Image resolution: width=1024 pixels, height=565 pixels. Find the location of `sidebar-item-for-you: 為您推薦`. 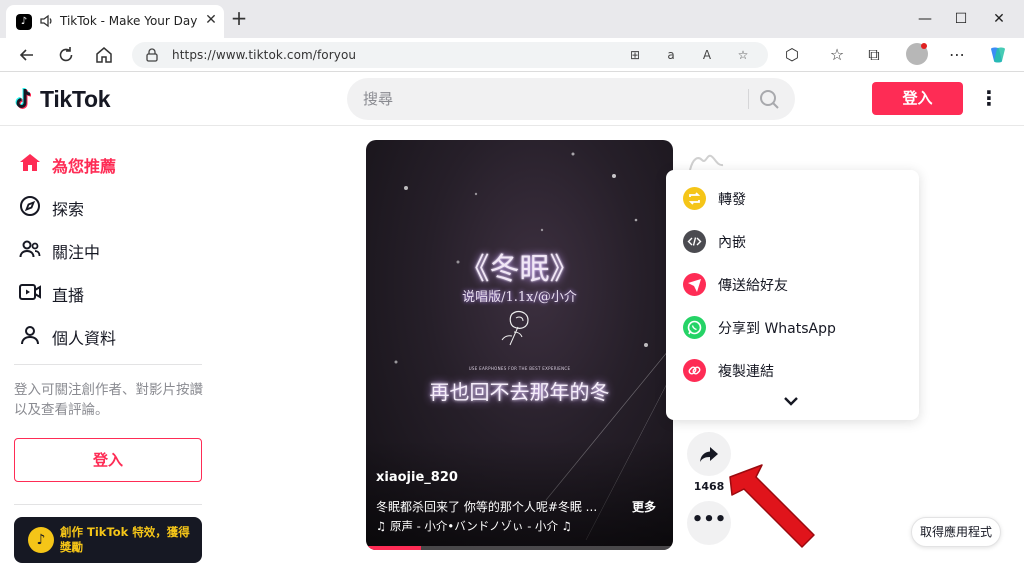

sidebar-item-for-you: 為您推薦 is located at coordinates (118, 163).